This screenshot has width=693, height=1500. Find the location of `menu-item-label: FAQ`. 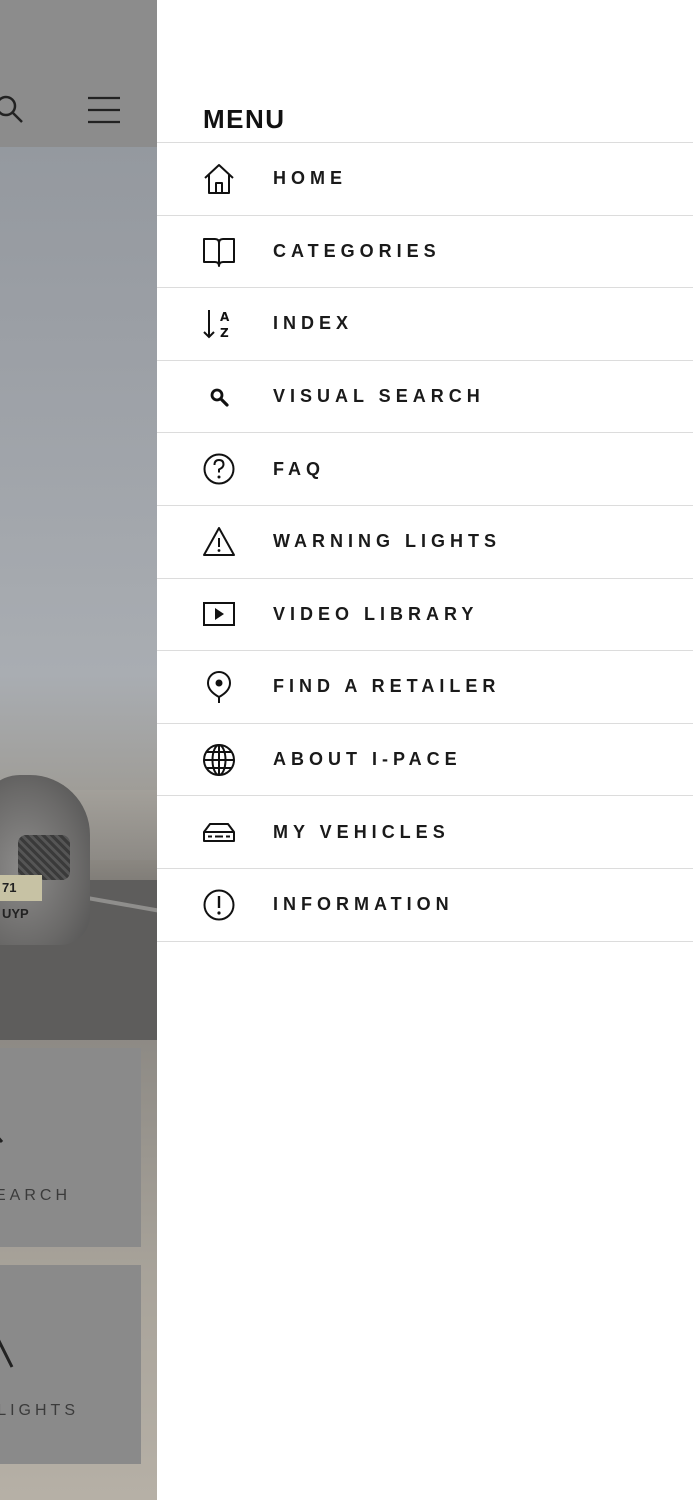

menu-item-label: FAQ is located at coordinates (299, 468).